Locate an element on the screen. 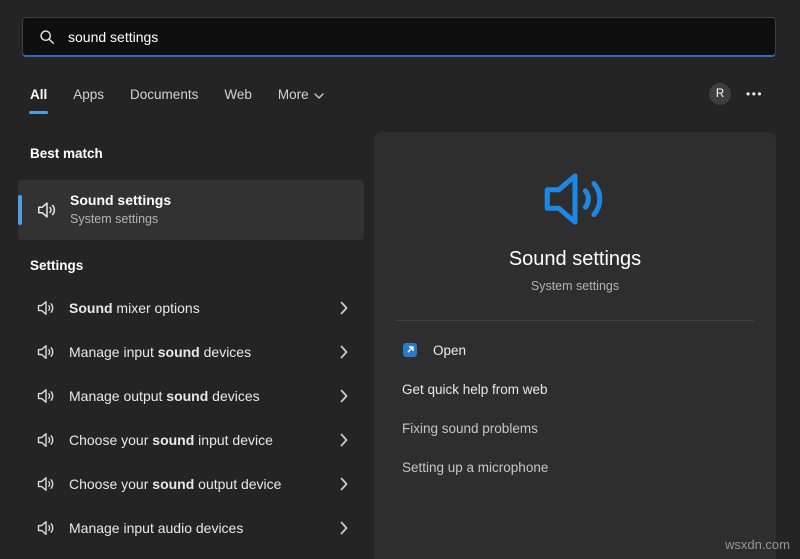  settings-heading: Settings is located at coordinates (57, 265).